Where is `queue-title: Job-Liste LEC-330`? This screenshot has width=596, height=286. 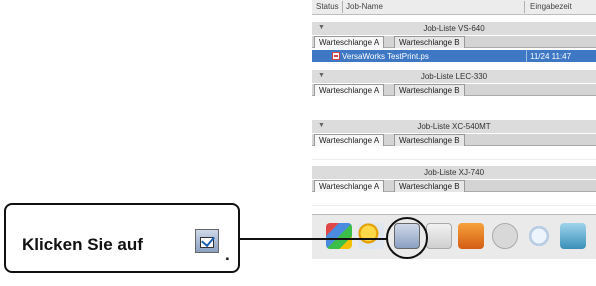
queue-title: Job-Liste LEC-330 is located at coordinates (454, 76).